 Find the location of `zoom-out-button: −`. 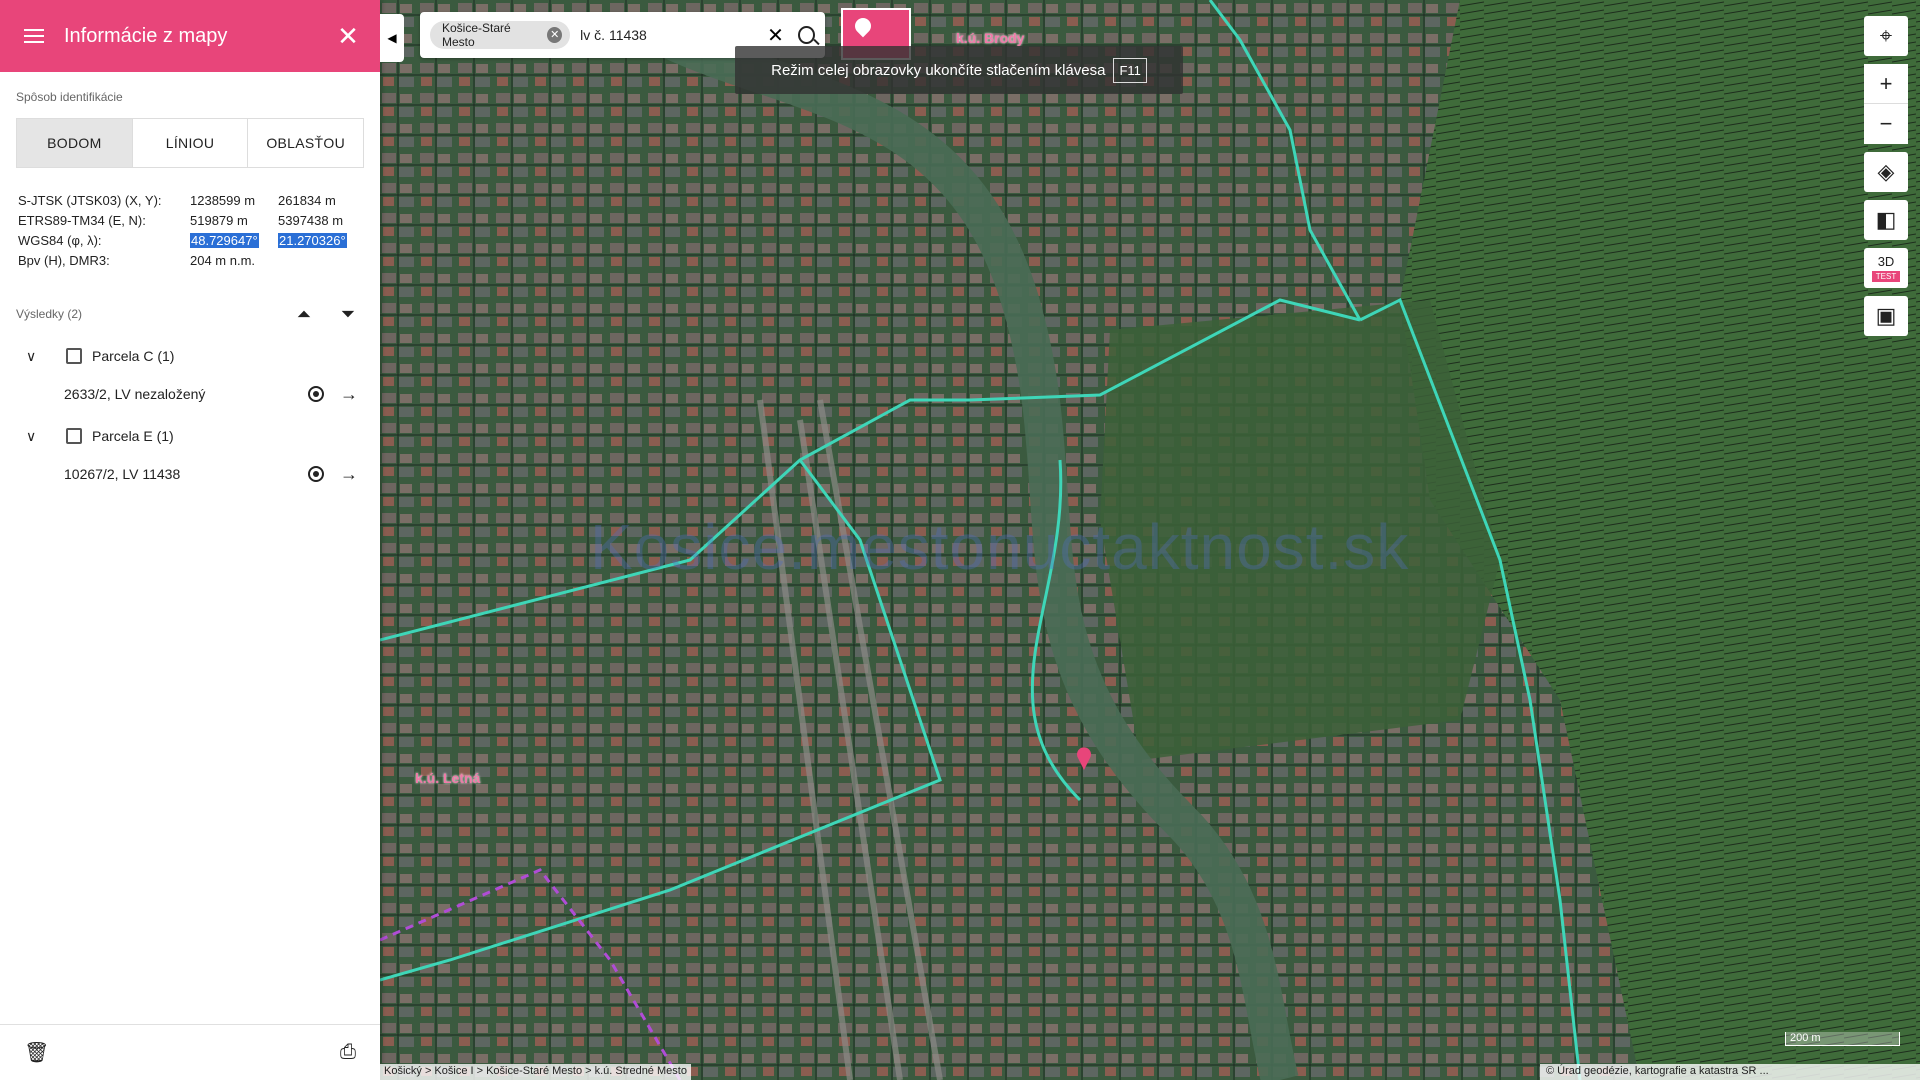

zoom-out-button: − is located at coordinates (1886, 124).